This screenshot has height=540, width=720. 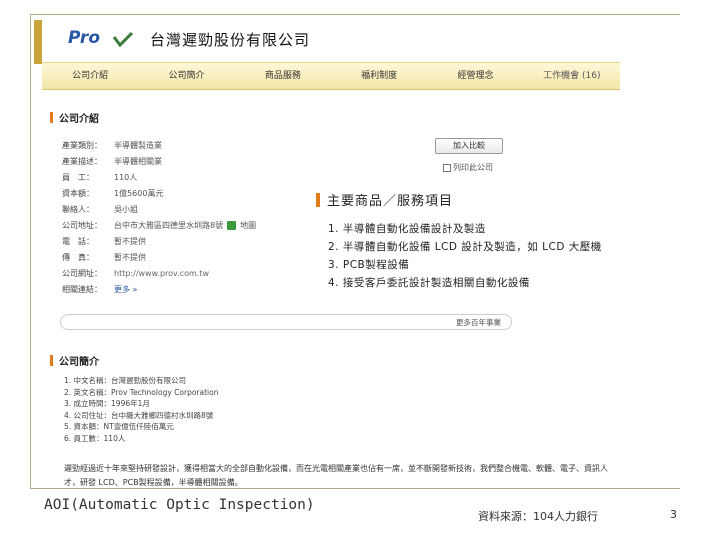 What do you see at coordinates (78, 193) in the screenshot?
I see `info-label: 資本額：` at bounding box center [78, 193].